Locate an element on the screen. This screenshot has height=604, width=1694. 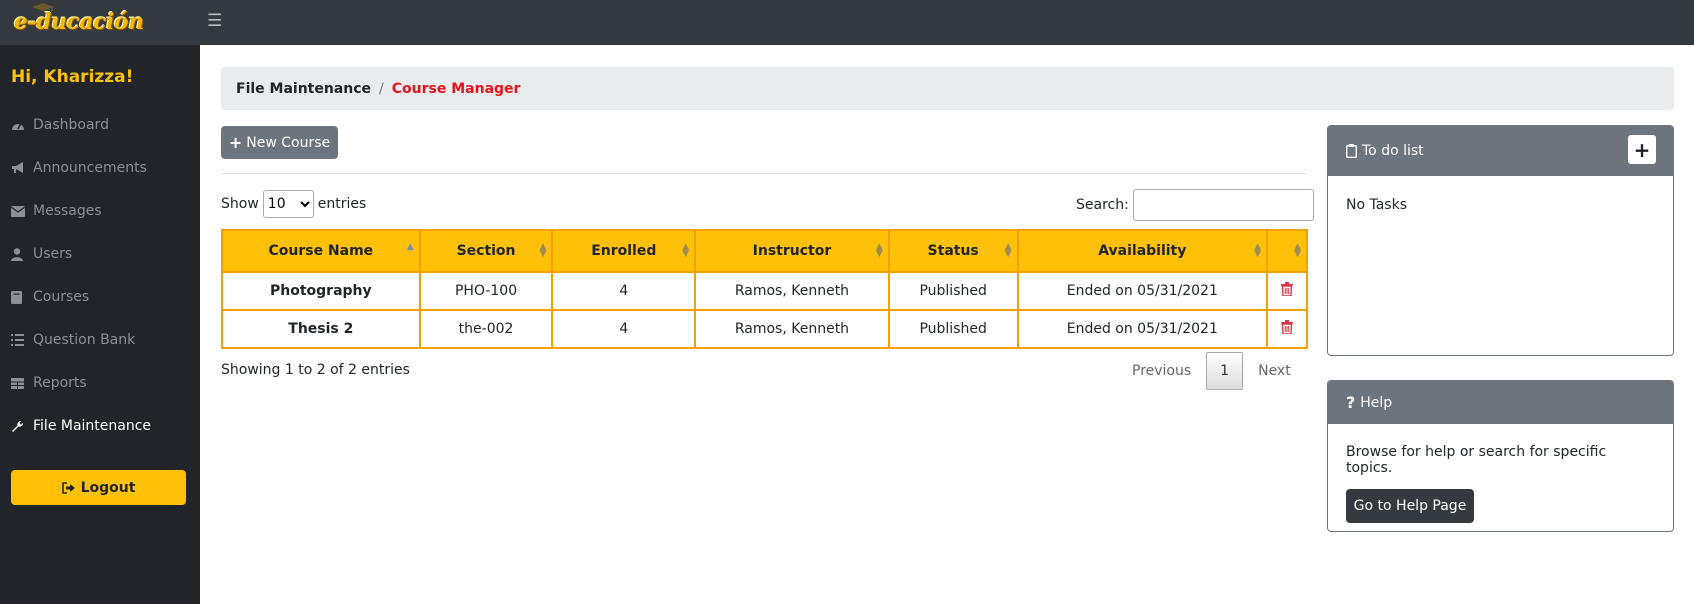
sidebar-item-file-maintenance: File Maintenance is located at coordinates (81, 426).